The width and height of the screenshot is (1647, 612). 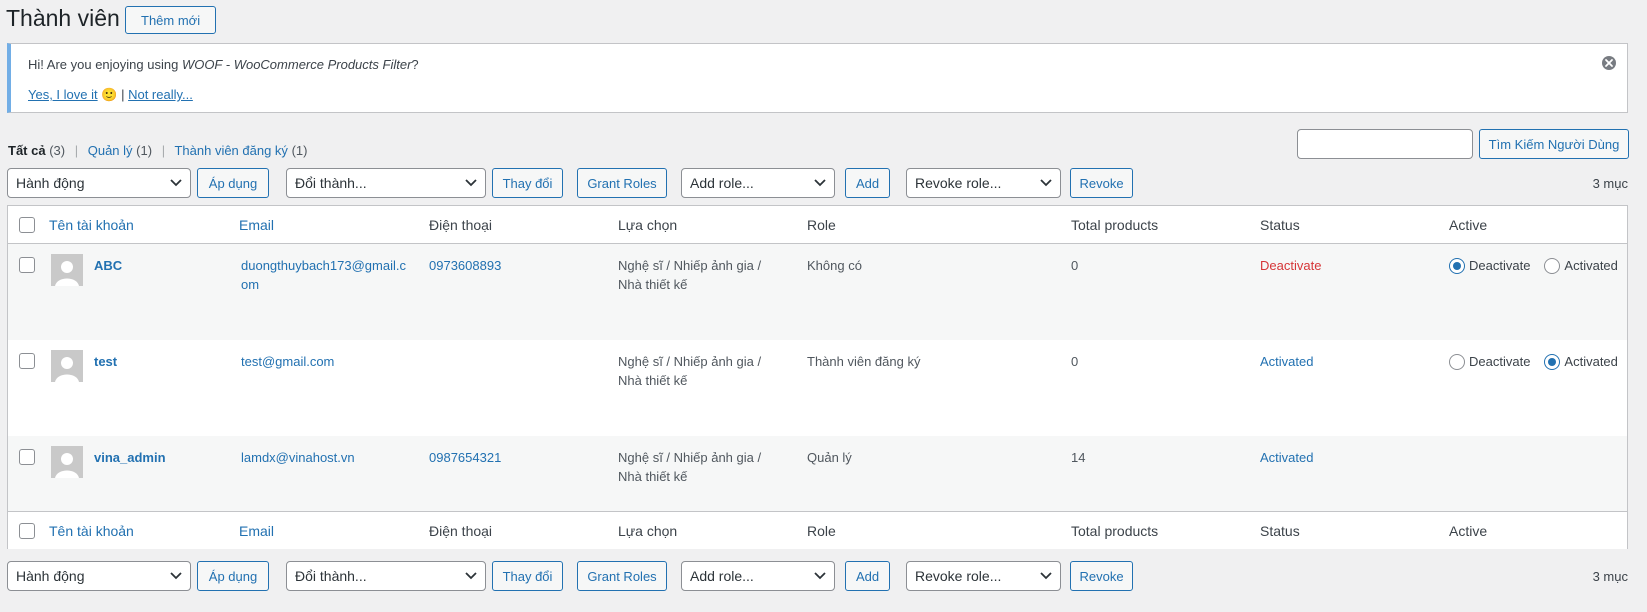 I want to click on default-avatar-icon, so click(x=67, y=366).